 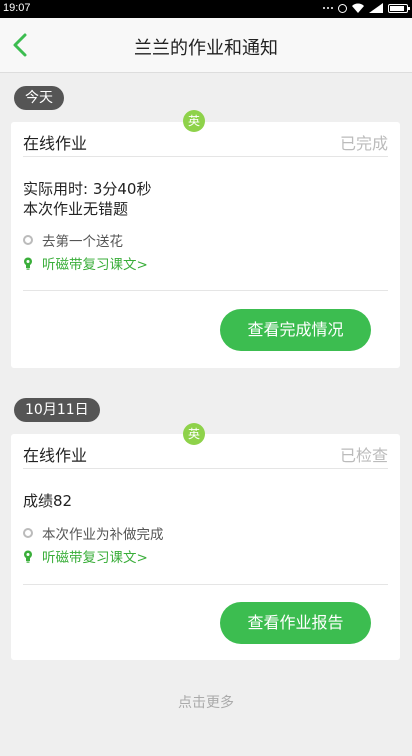 I want to click on more-dots-icon, so click(x=328, y=8).